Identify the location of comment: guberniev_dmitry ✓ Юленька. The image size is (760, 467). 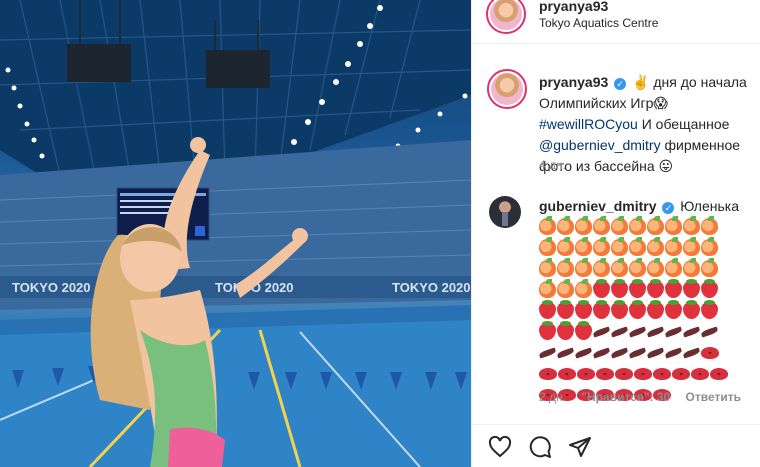
(648, 300).